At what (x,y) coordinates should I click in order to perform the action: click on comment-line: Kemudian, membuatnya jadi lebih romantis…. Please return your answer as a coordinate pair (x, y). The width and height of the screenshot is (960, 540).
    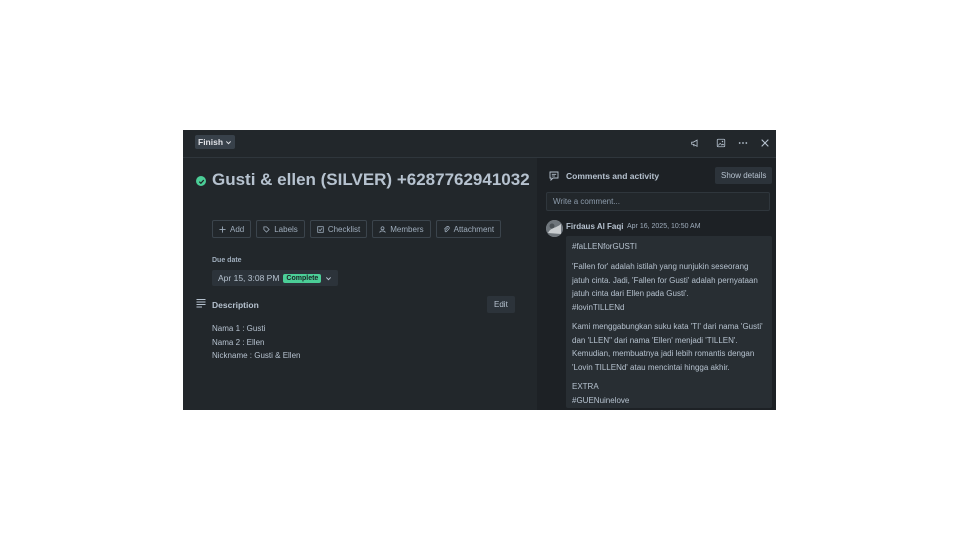
    Looking at the image, I should click on (663, 353).